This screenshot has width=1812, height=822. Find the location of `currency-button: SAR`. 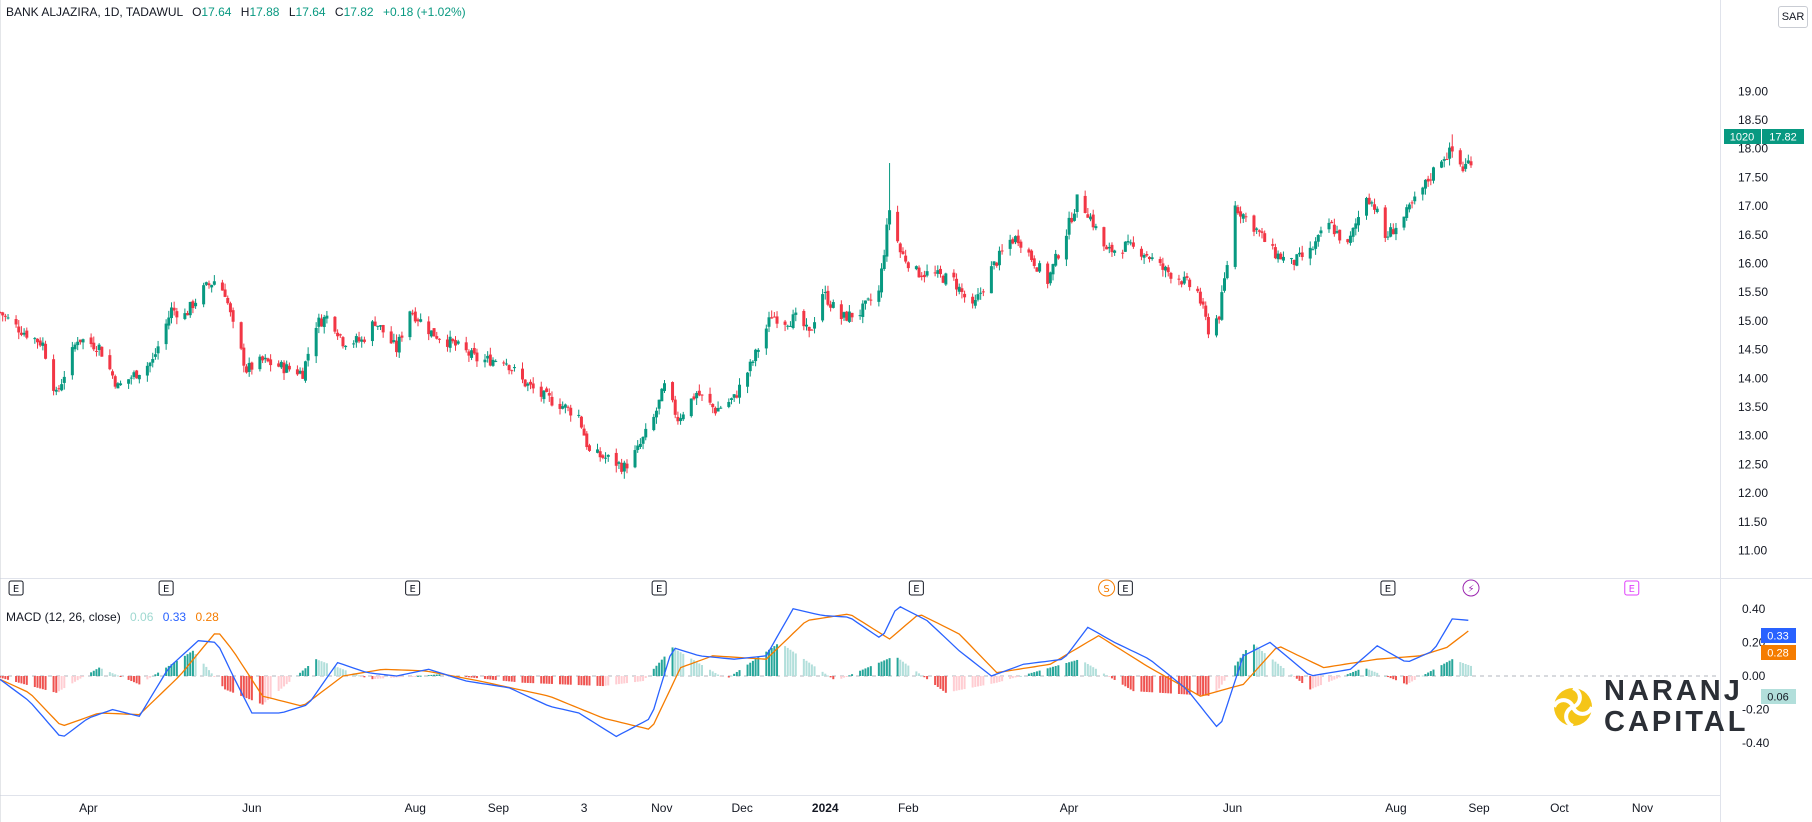

currency-button: SAR is located at coordinates (1793, 17).